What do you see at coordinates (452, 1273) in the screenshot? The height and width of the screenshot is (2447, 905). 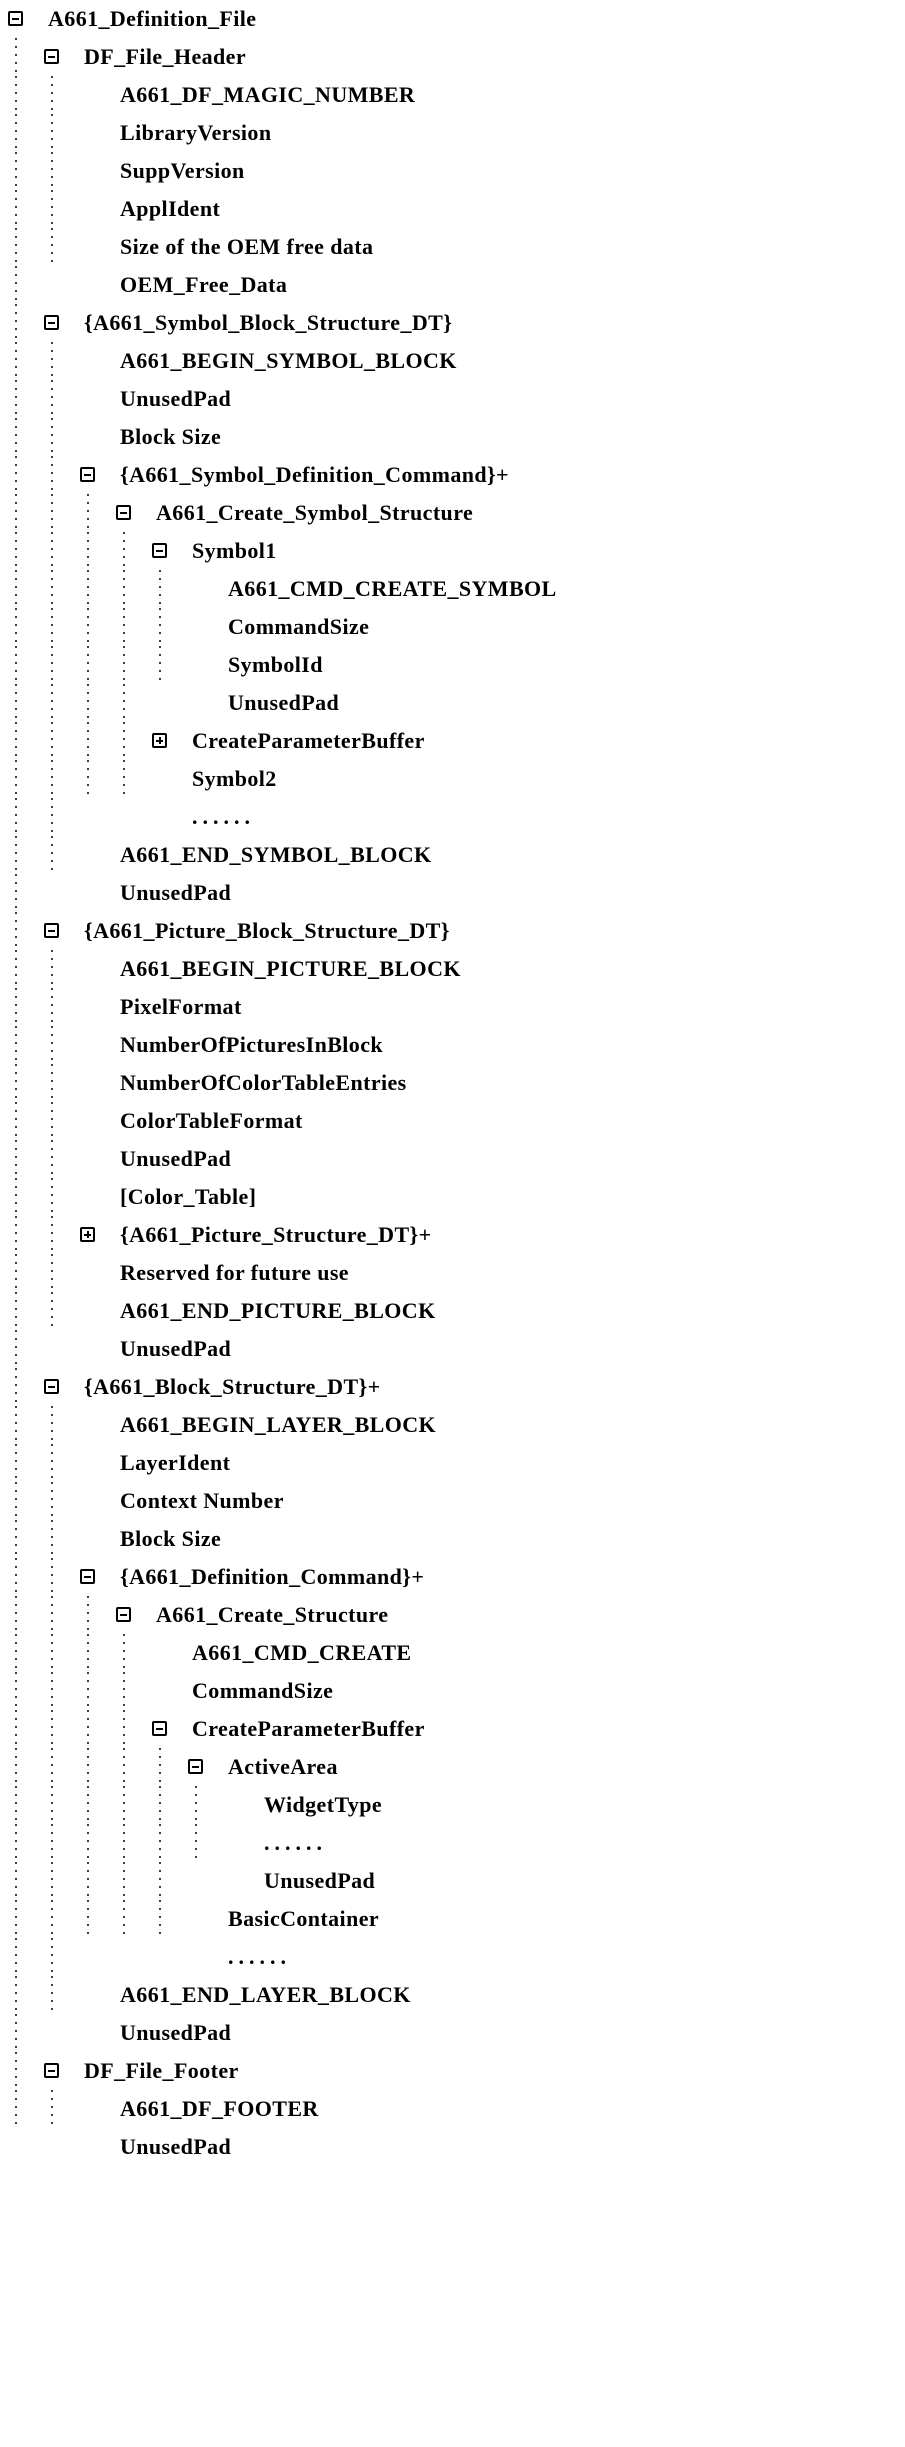 I see `tree-row: Reserved for future use` at bounding box center [452, 1273].